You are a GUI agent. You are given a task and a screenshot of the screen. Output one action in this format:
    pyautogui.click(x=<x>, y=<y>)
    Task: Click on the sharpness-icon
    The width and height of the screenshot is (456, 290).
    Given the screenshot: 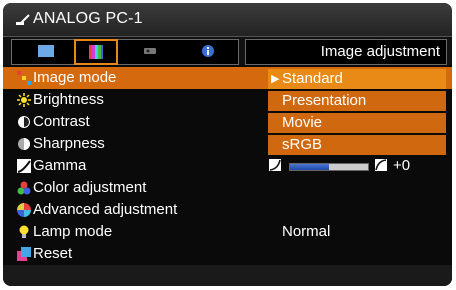 What is the action you would take?
    pyautogui.click(x=24, y=144)
    